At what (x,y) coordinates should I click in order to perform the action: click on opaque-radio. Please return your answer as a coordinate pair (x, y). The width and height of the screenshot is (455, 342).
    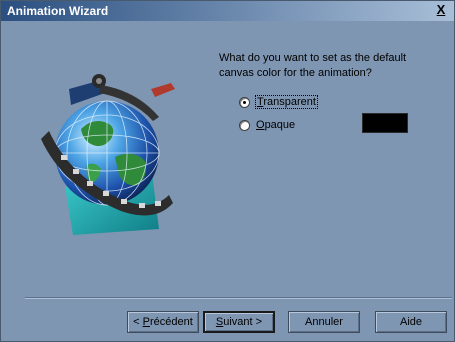
    Looking at the image, I should click on (244, 125).